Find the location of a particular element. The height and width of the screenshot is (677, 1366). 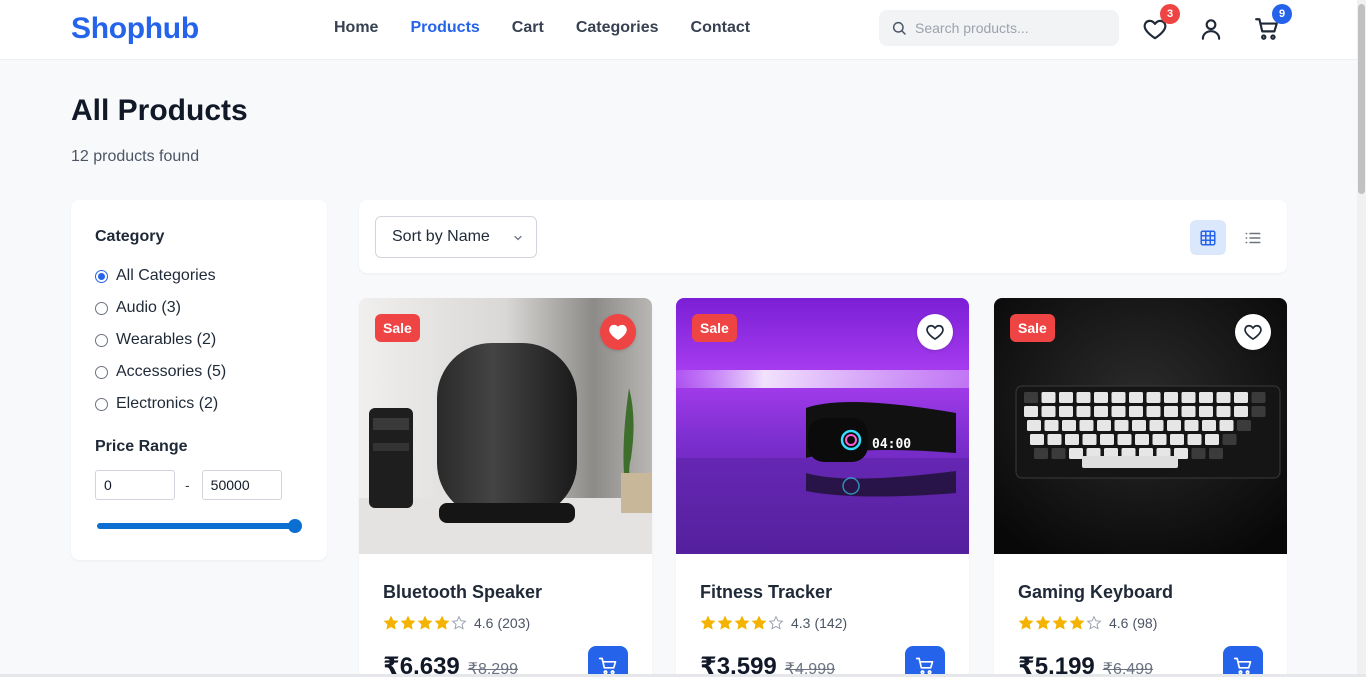

page-title: All Products is located at coordinates (159, 110).